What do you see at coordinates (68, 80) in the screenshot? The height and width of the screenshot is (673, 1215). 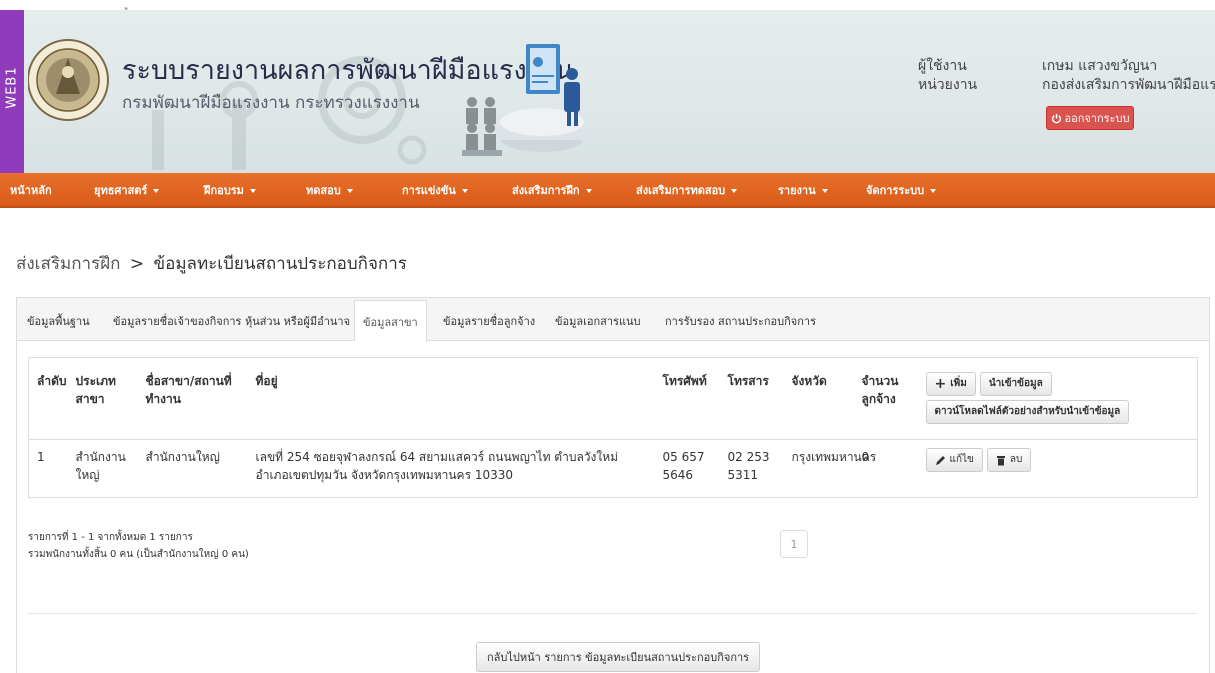 I see `department-seal-logo` at bounding box center [68, 80].